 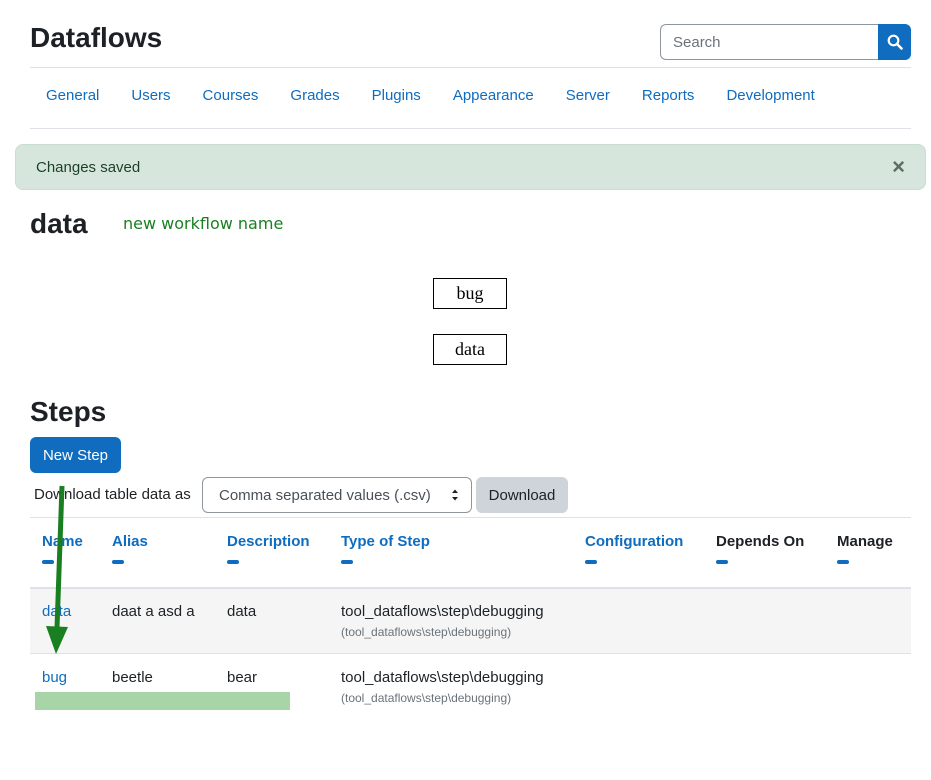 What do you see at coordinates (57, 569) in the screenshot?
I see `annotation-arrow-icon` at bounding box center [57, 569].